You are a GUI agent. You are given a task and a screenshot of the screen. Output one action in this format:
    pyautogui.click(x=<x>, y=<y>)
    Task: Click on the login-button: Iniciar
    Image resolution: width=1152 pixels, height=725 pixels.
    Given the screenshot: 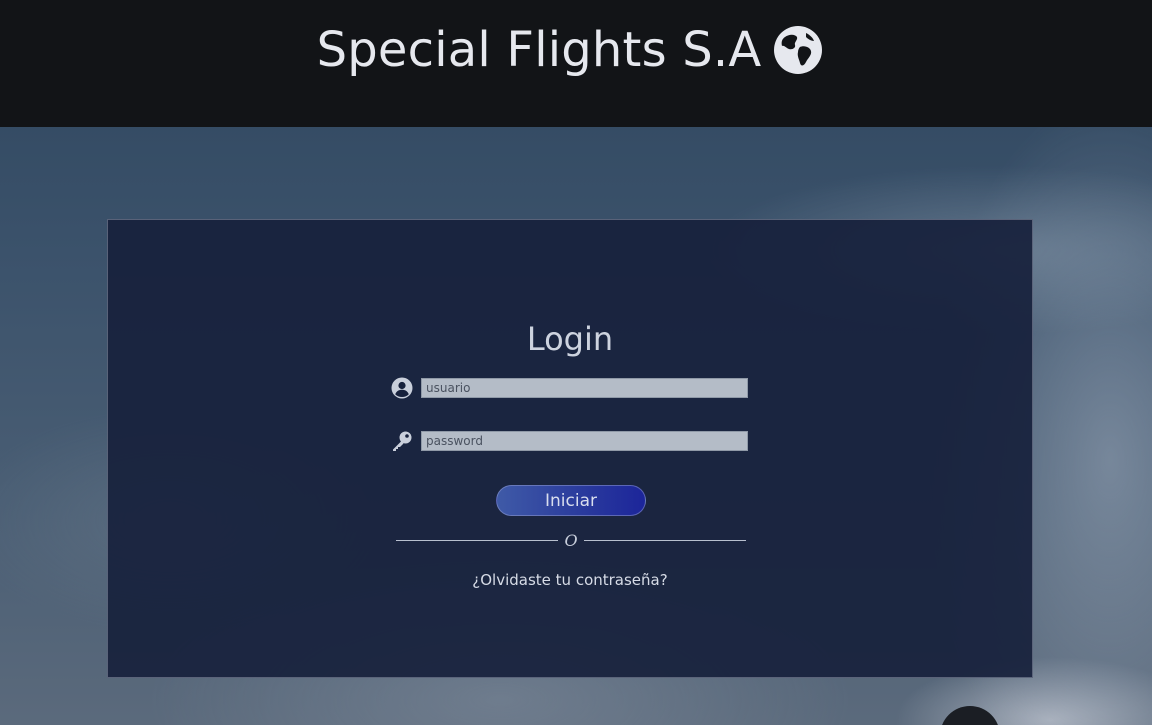 What is the action you would take?
    pyautogui.click(x=571, y=500)
    